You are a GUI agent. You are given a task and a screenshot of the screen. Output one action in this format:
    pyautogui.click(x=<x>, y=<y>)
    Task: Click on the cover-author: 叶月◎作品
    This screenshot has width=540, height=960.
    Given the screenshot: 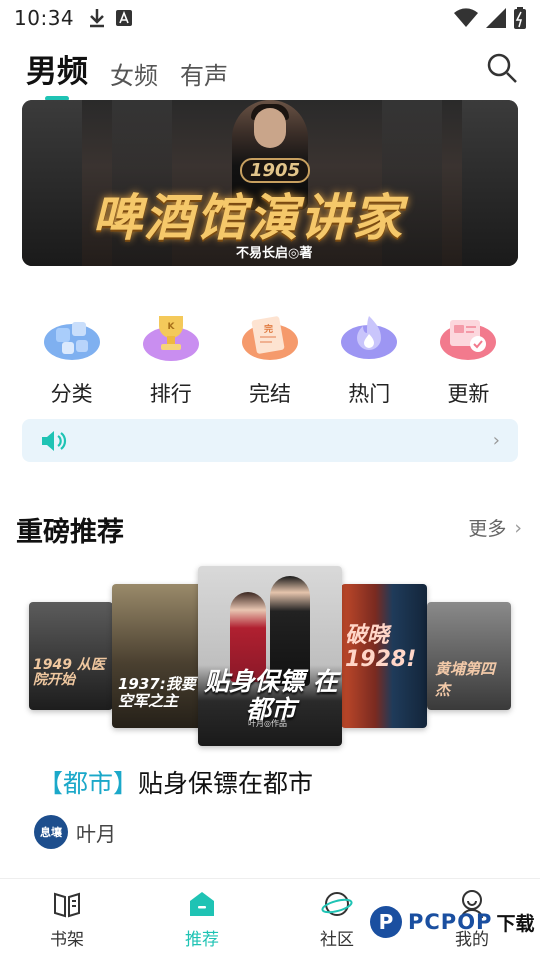 What is the action you would take?
    pyautogui.click(x=267, y=723)
    